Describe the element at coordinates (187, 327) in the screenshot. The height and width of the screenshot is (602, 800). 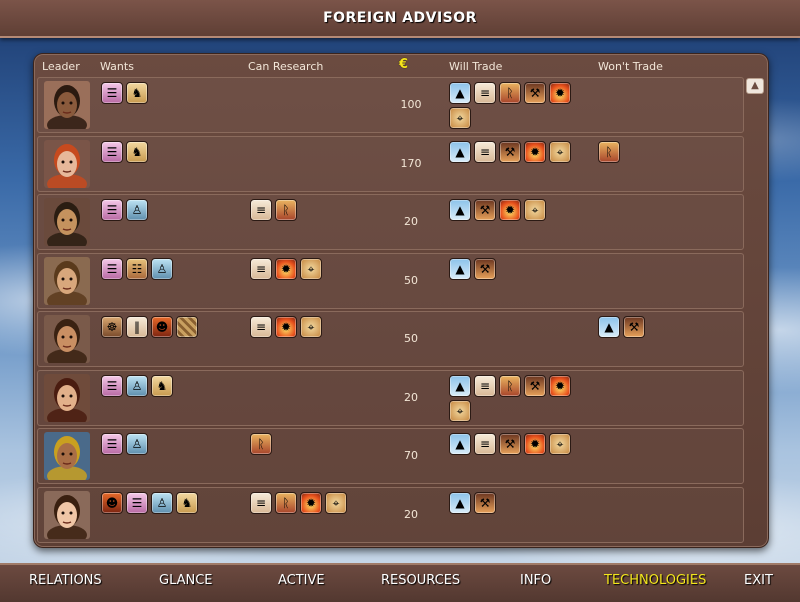
I see `mosaic-icon` at that location.